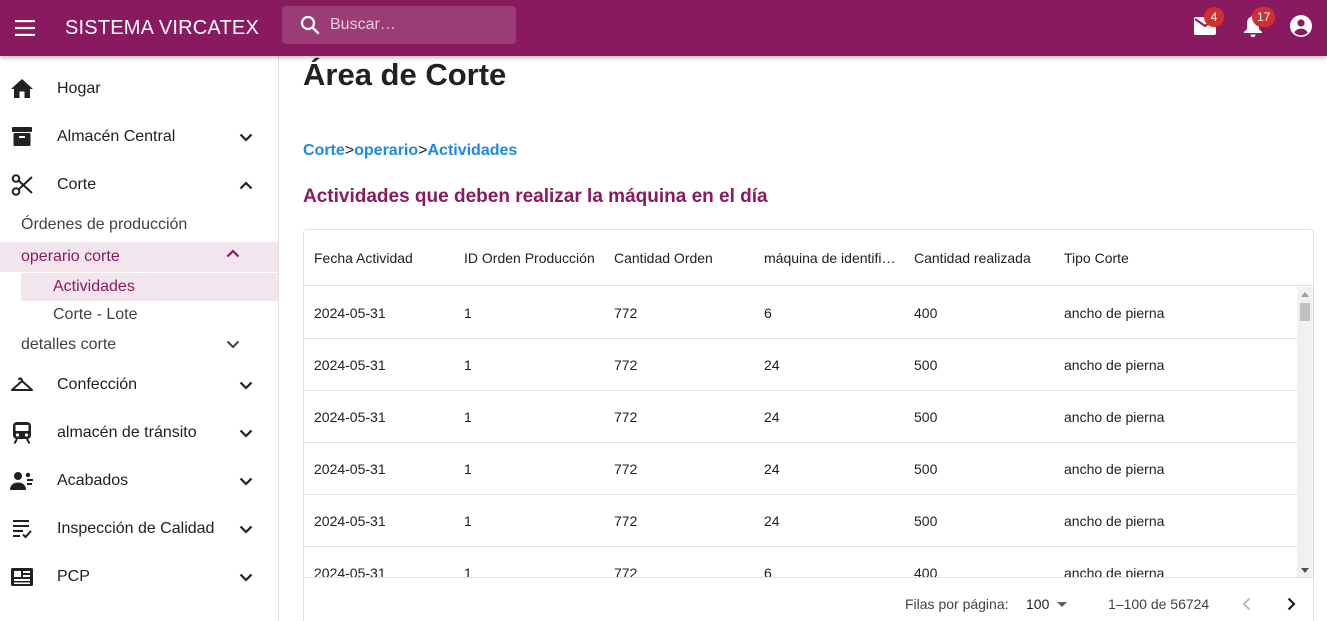 The image size is (1327, 621). What do you see at coordinates (139, 89) in the screenshot?
I see `sidebar-item-hogar: Hogar` at bounding box center [139, 89].